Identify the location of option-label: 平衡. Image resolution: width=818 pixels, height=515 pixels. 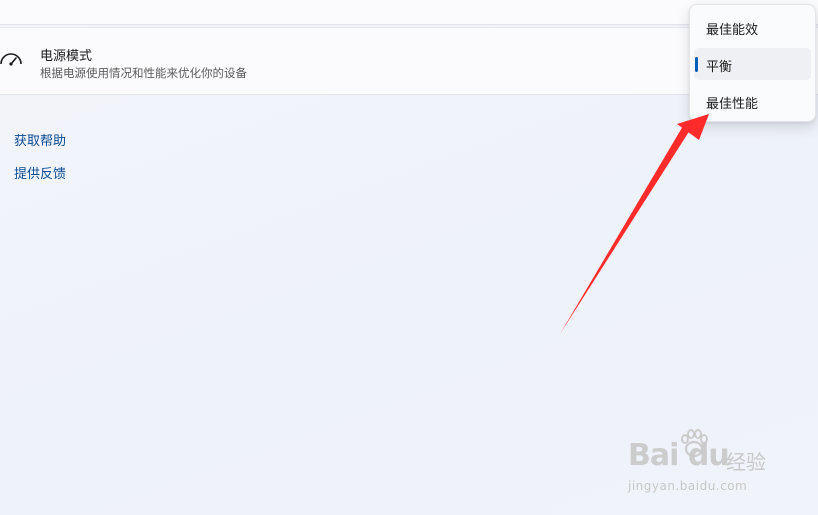
(719, 67).